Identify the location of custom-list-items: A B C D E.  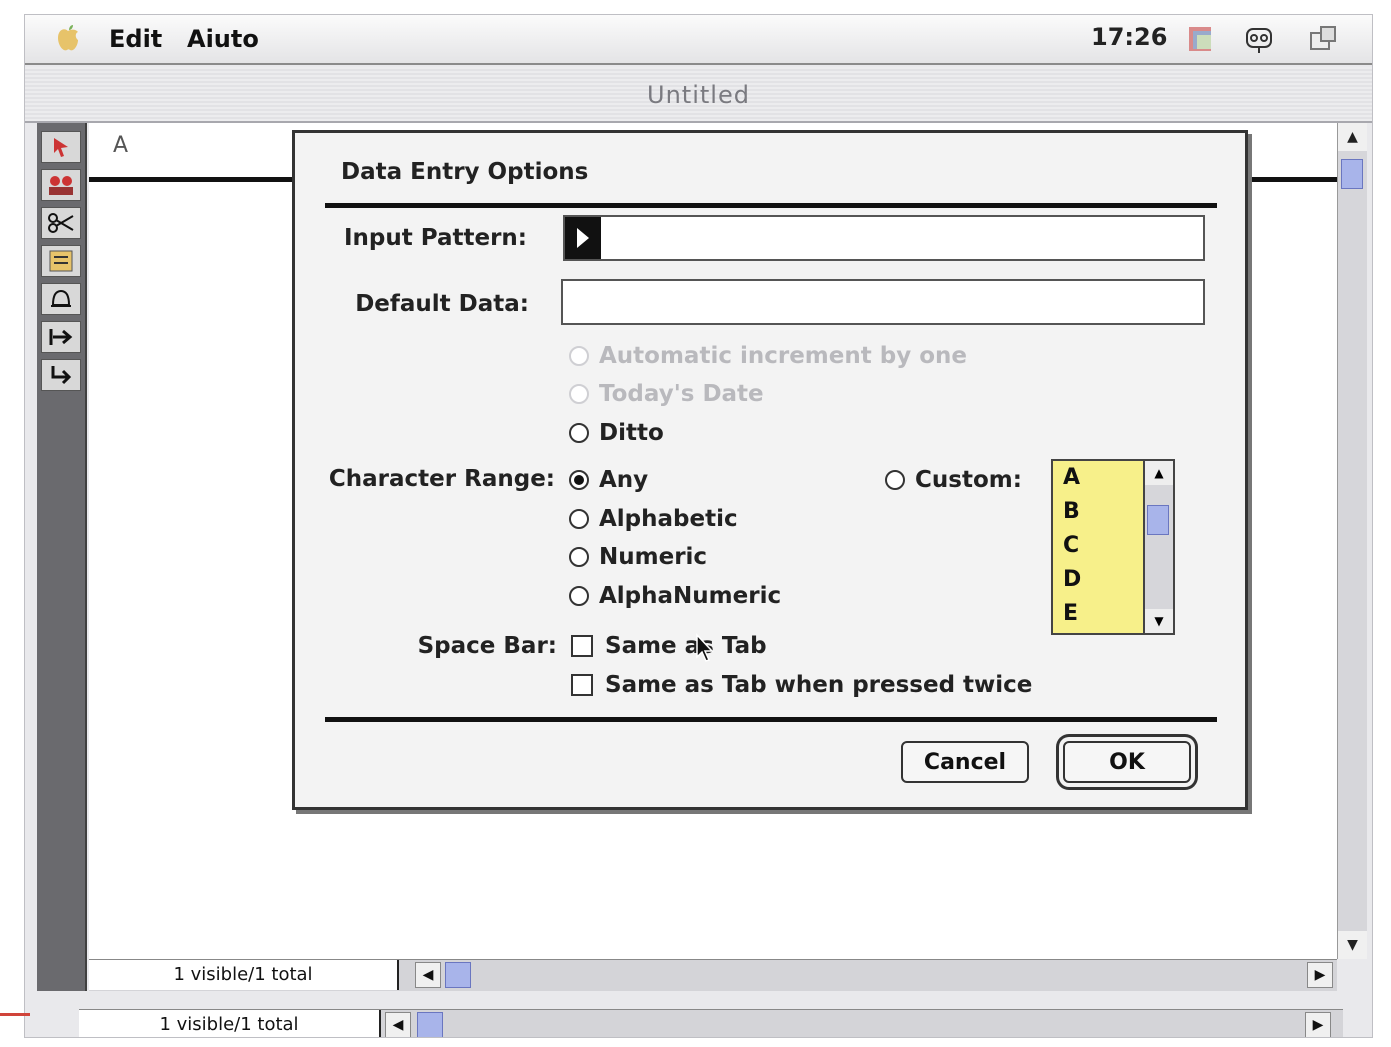
(1098, 547).